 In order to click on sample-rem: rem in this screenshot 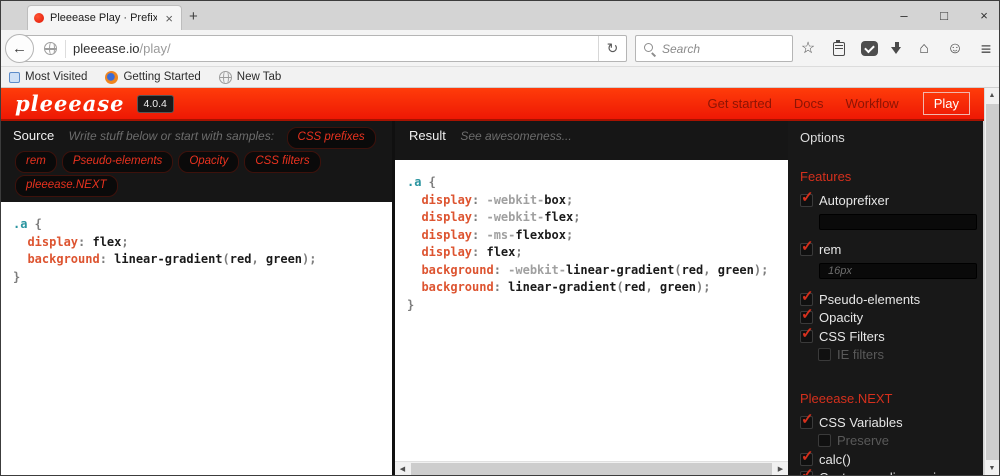, I will do `click(36, 162)`.